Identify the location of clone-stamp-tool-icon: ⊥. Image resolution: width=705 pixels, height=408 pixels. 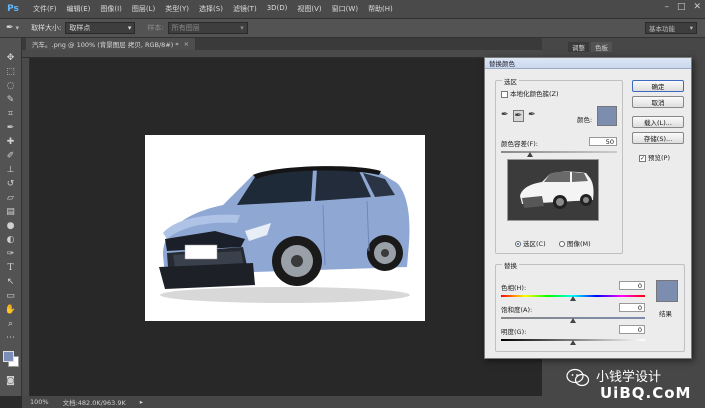
(11, 169).